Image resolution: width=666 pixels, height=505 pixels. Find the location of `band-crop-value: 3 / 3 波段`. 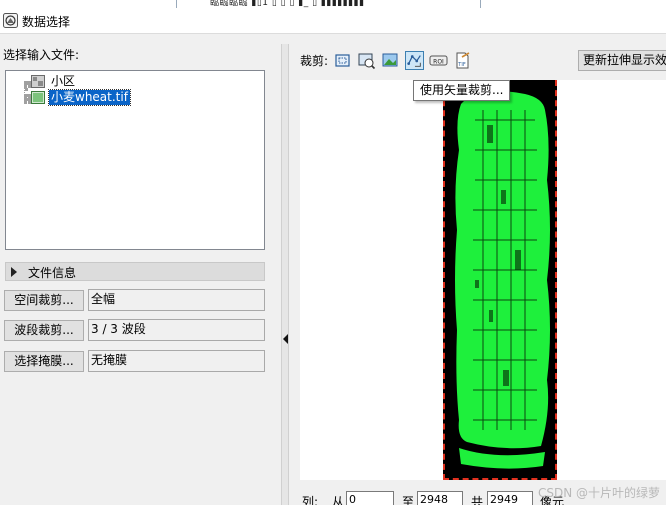

band-crop-value: 3 / 3 波段 is located at coordinates (176, 330).